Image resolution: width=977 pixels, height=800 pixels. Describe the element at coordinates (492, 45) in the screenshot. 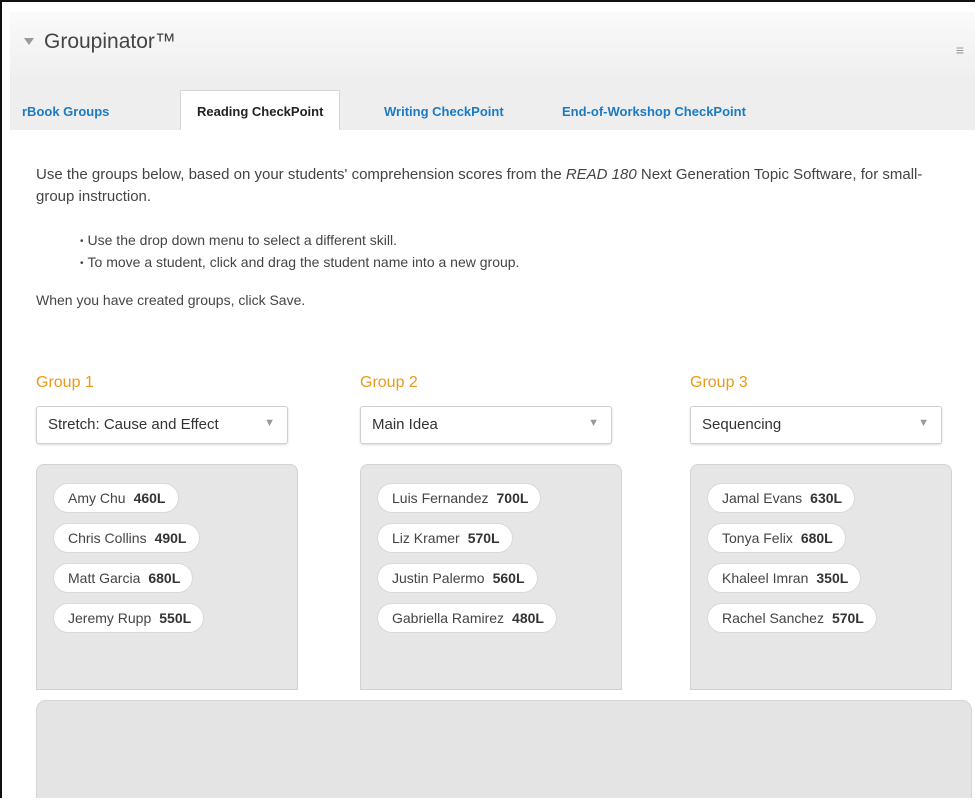

I see `widget-header: Groupinator™ ≡` at that location.